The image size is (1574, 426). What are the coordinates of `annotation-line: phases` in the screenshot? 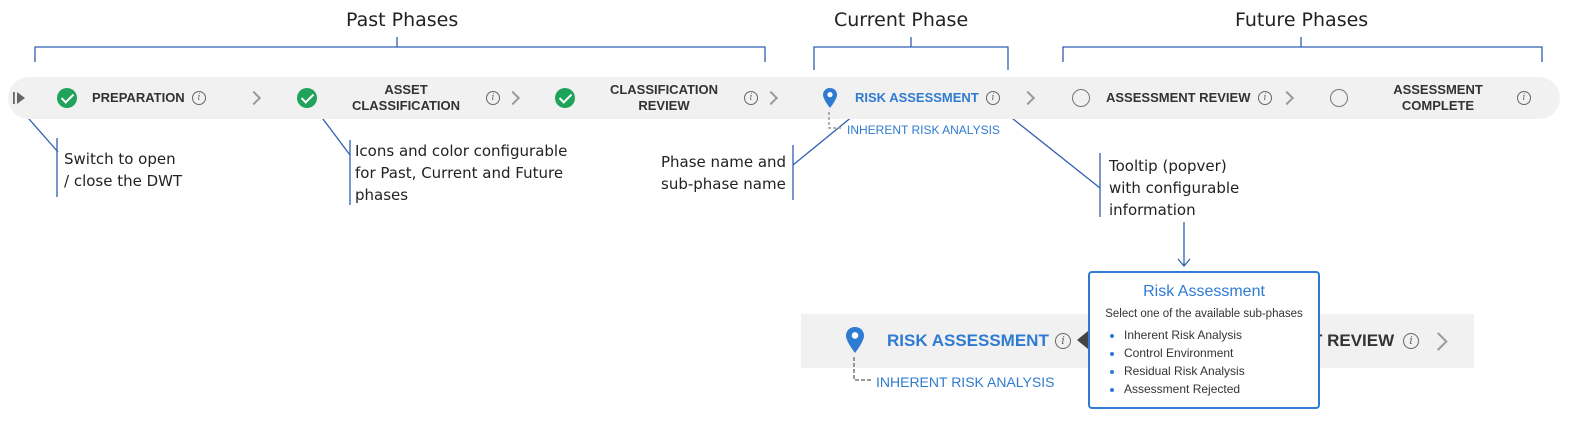 It's located at (382, 195).